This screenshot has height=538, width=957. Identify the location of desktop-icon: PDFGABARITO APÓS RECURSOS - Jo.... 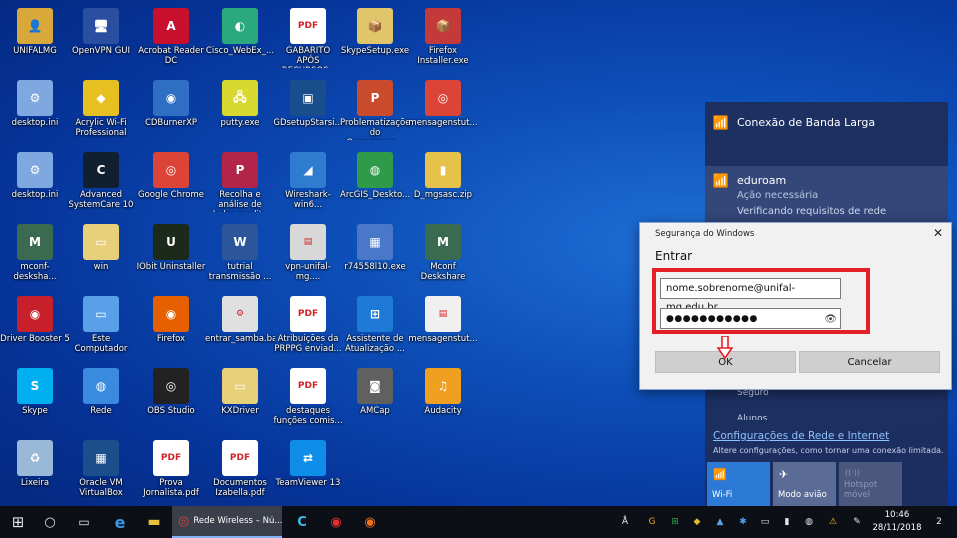
(308, 39).